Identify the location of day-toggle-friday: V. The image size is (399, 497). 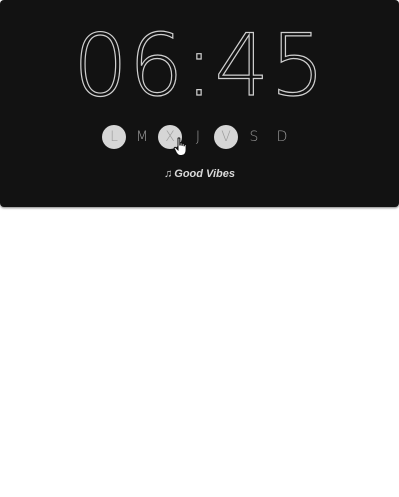
(226, 137).